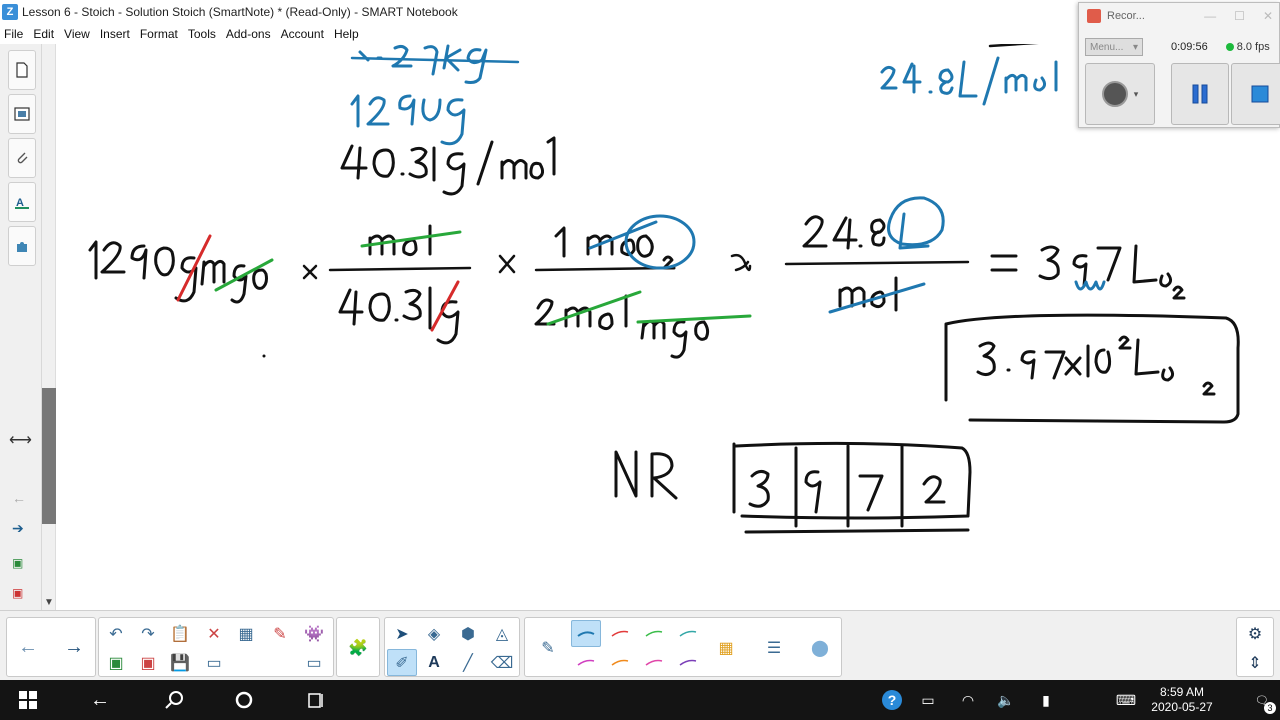 The width and height of the screenshot is (1280, 720). Describe the element at coordinates (774, 647) in the screenshot. I see `line-thickness-button: ☰` at that location.